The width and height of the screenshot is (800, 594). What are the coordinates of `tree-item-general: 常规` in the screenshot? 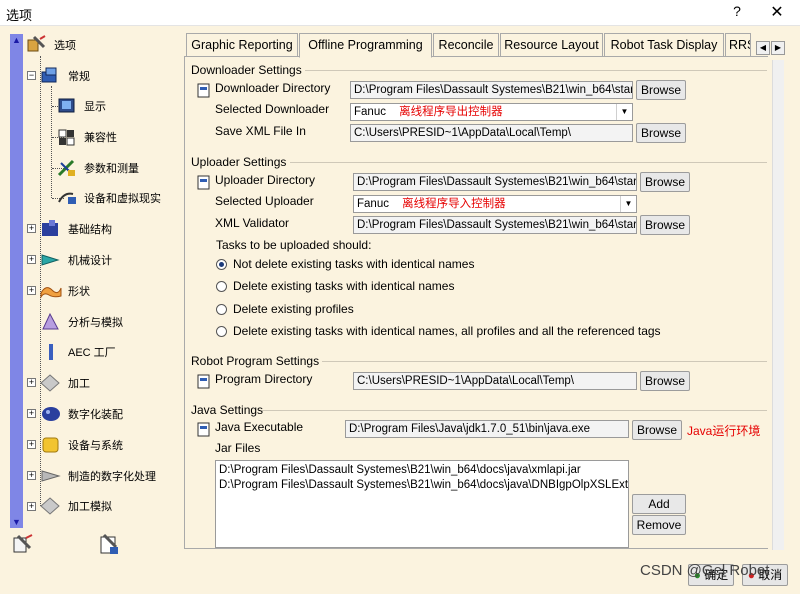 It's located at (65, 76).